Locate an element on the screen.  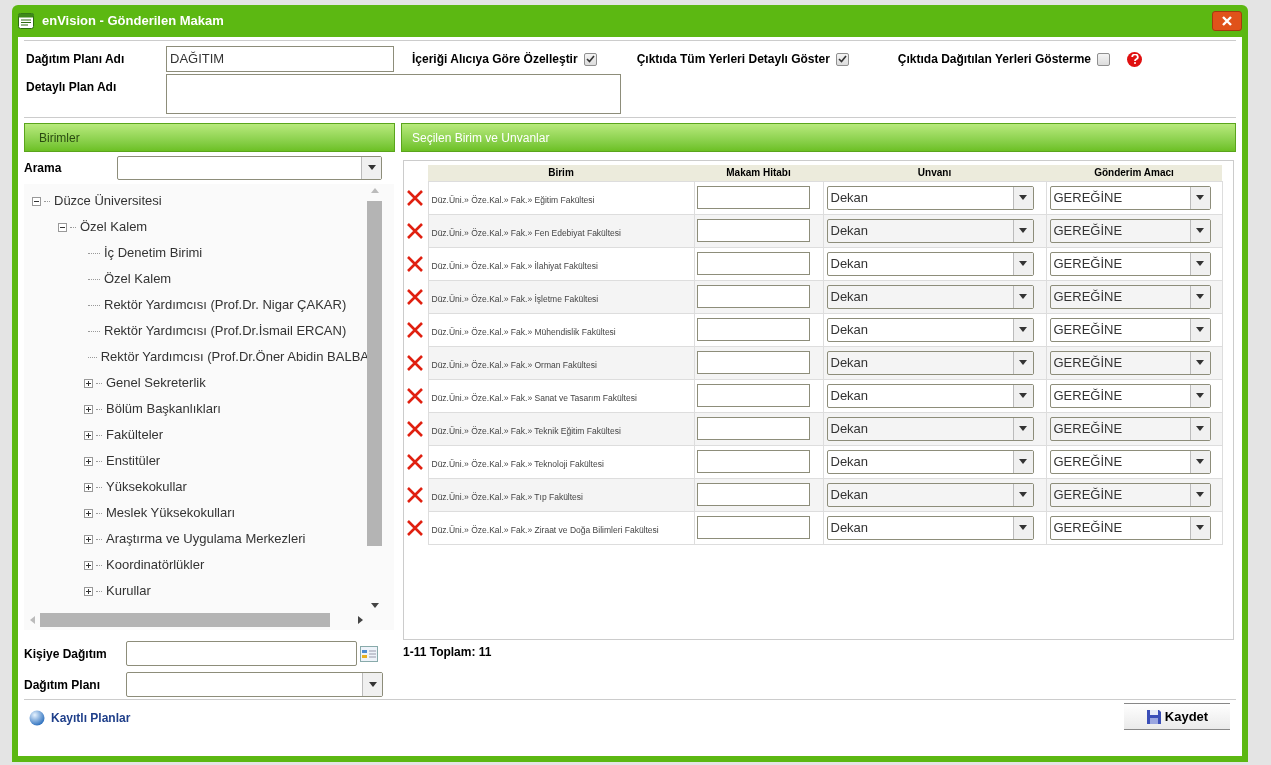
address-book-icon is located at coordinates (369, 653).